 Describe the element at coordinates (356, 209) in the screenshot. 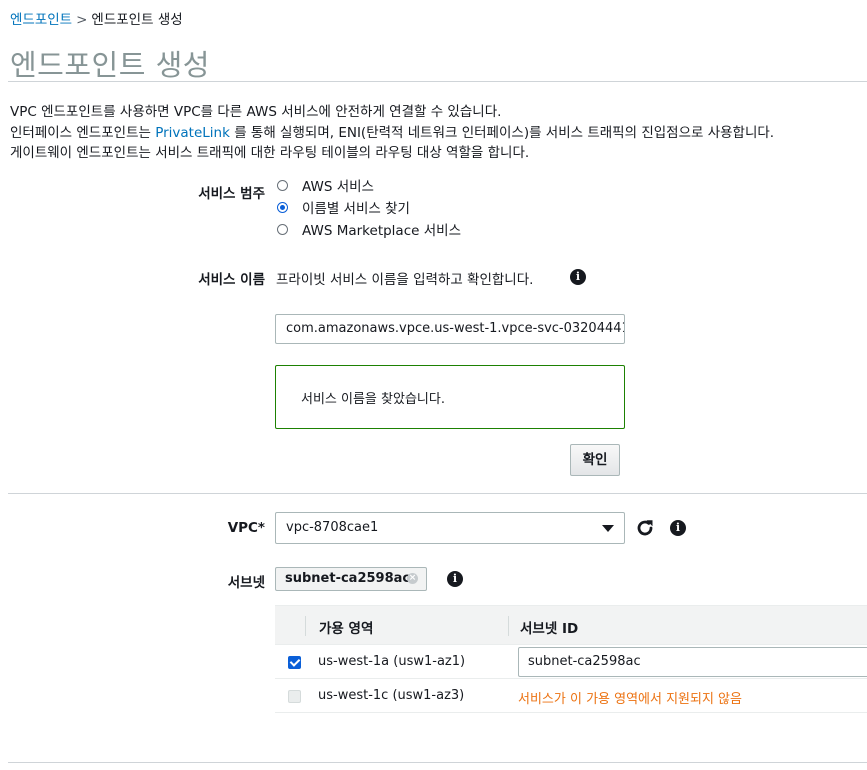

I see `radio-label: 이름별 서비스 찾기` at that location.